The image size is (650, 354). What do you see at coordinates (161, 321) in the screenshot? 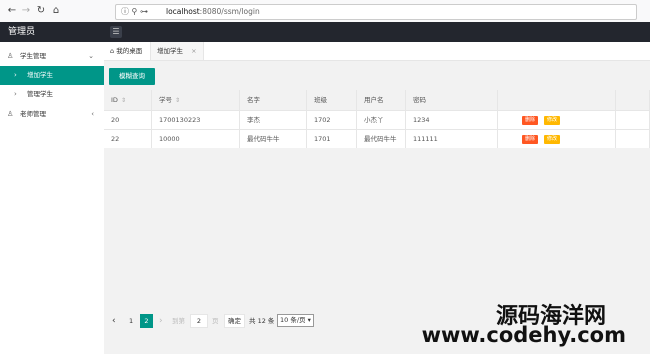
I see `next-page-icon: ›` at bounding box center [161, 321].